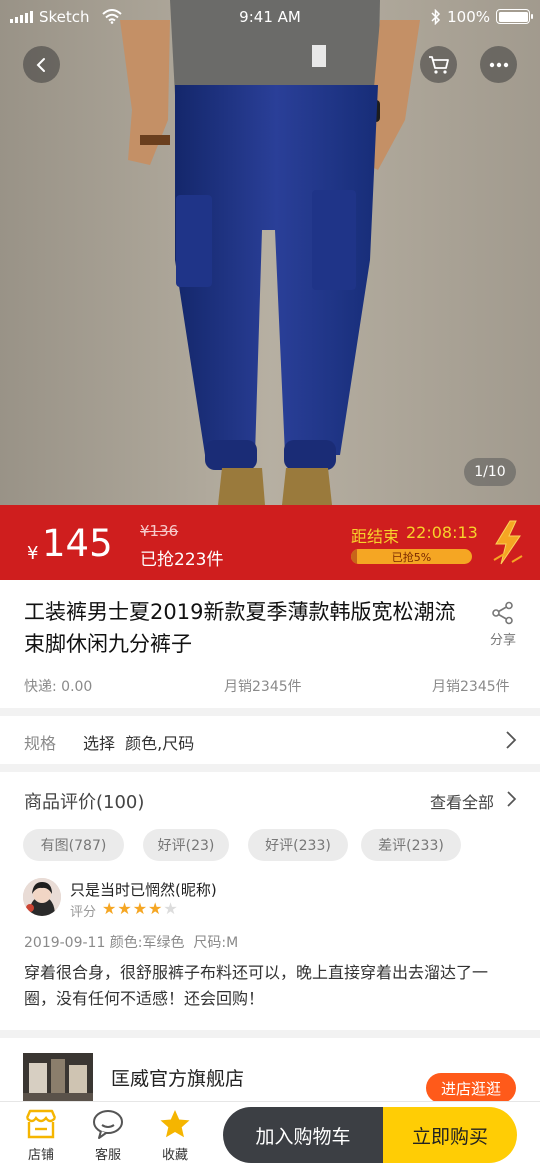 The width and height of the screenshot is (540, 1169). Describe the element at coordinates (508, 542) in the screenshot. I see `lightning-icon` at that location.